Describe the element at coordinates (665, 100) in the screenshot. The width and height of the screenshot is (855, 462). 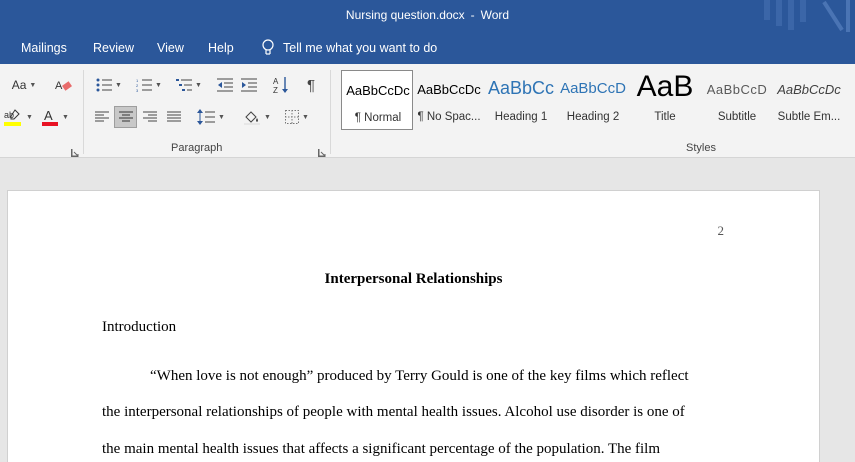
I see `style-title: AaB Title` at that location.